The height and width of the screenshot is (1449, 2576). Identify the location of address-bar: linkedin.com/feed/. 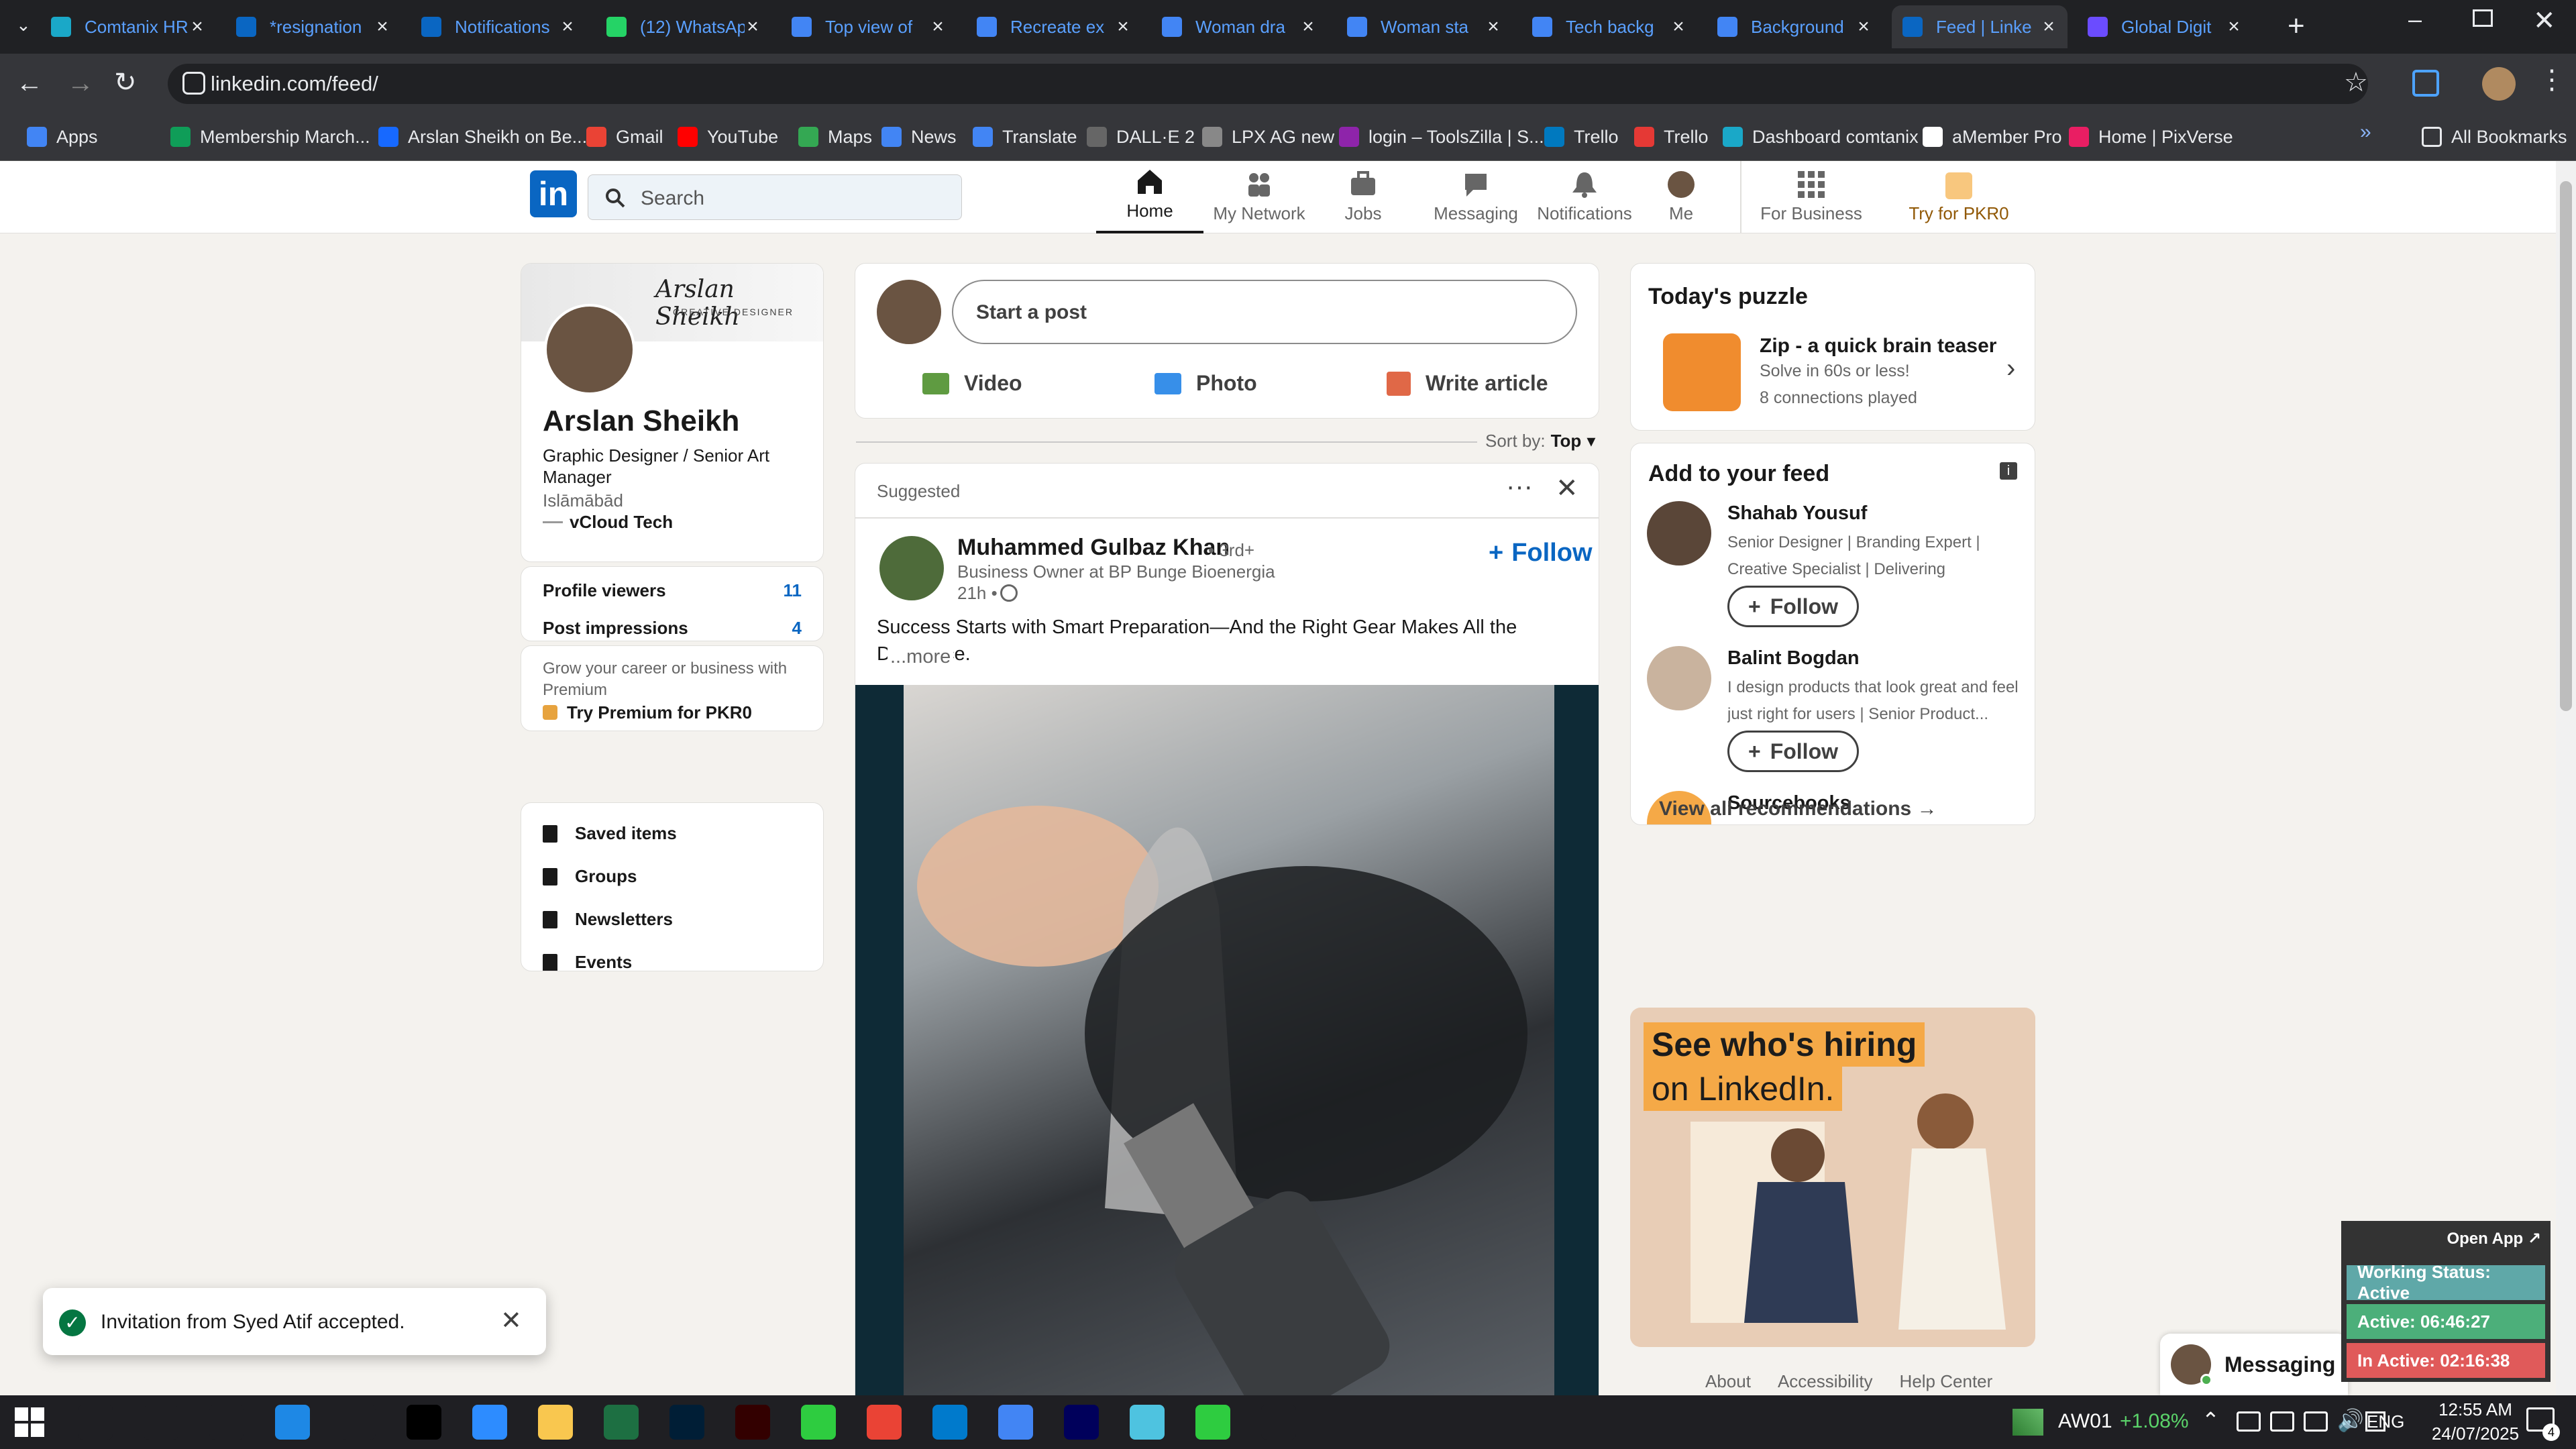
(1268, 84).